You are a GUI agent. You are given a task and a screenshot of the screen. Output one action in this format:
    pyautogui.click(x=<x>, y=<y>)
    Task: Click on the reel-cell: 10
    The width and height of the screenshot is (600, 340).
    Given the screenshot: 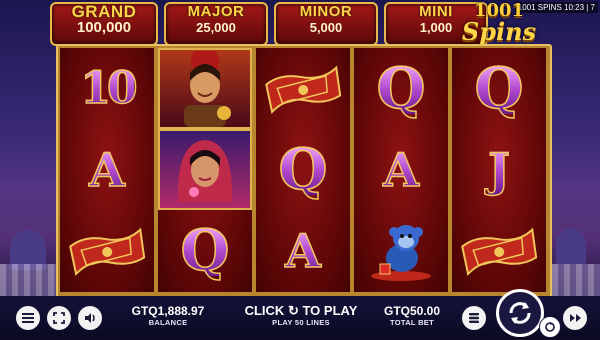 What is the action you would take?
    pyautogui.click(x=107, y=88)
    